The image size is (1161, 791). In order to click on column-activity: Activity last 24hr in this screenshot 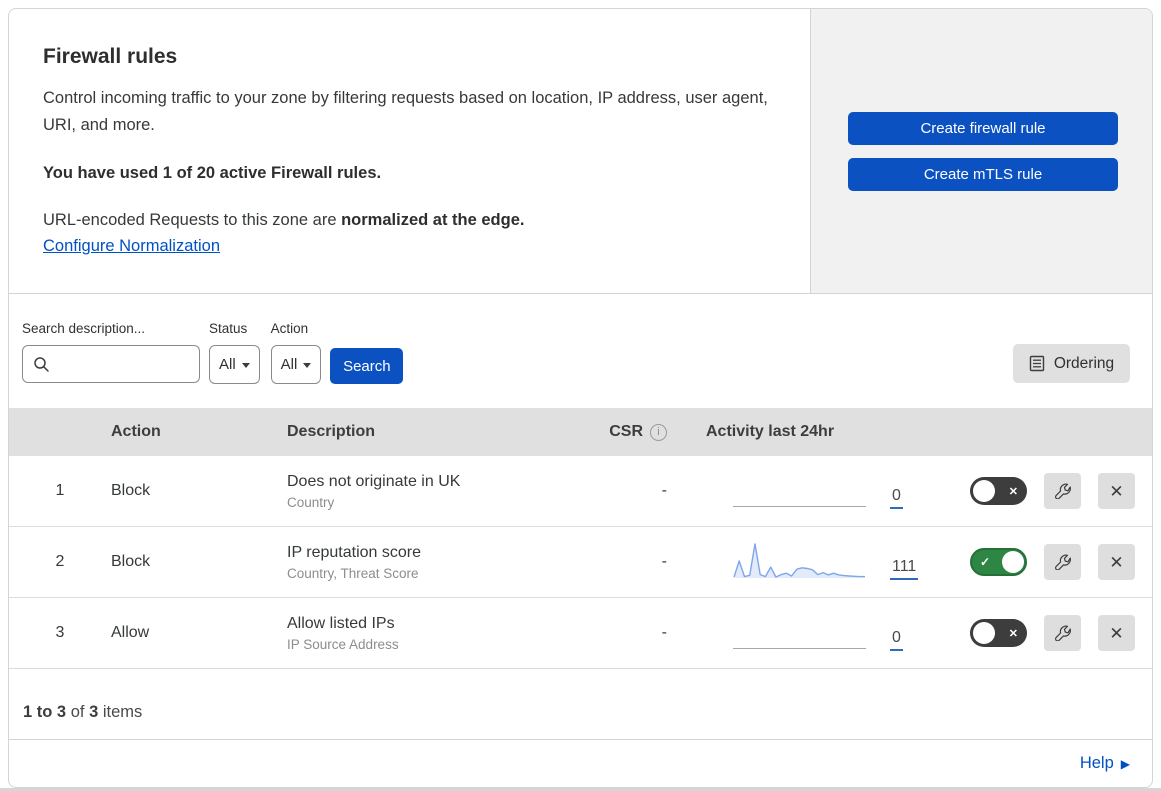, I will do `click(770, 431)`.